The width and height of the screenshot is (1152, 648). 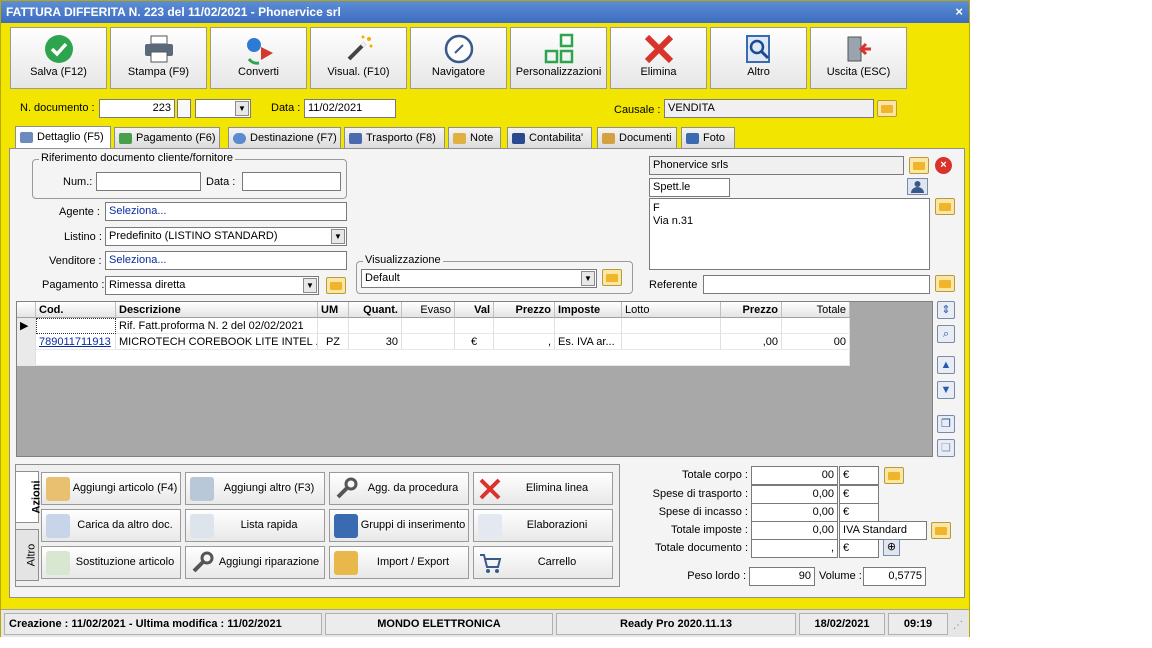 I want to click on add-article-button: Aggiungi articolo (F4), so click(x=111, y=488).